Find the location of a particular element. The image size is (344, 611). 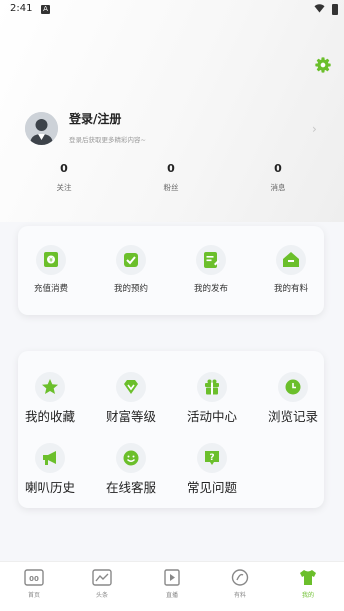

chevron-right-icon: › is located at coordinates (314, 129).